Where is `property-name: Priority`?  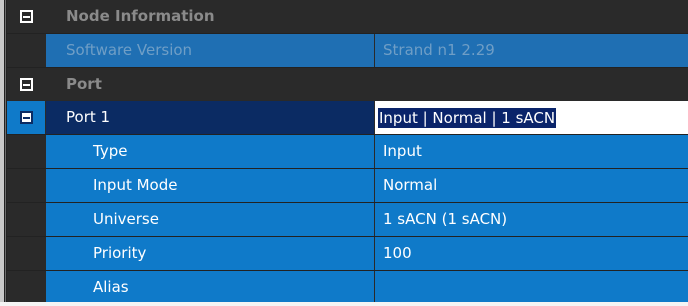 property-name: Priority is located at coordinates (210, 253).